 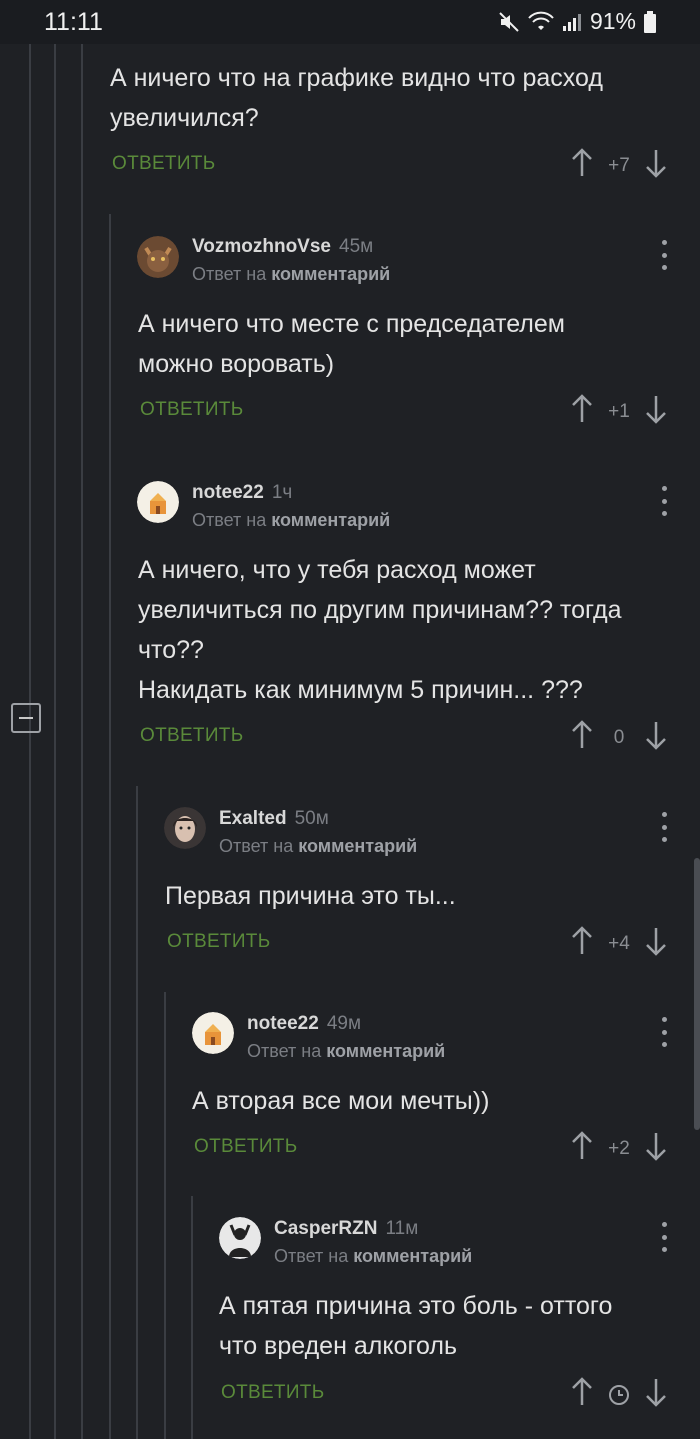 I want to click on author-name: Exalted 50м, so click(x=274, y=819).